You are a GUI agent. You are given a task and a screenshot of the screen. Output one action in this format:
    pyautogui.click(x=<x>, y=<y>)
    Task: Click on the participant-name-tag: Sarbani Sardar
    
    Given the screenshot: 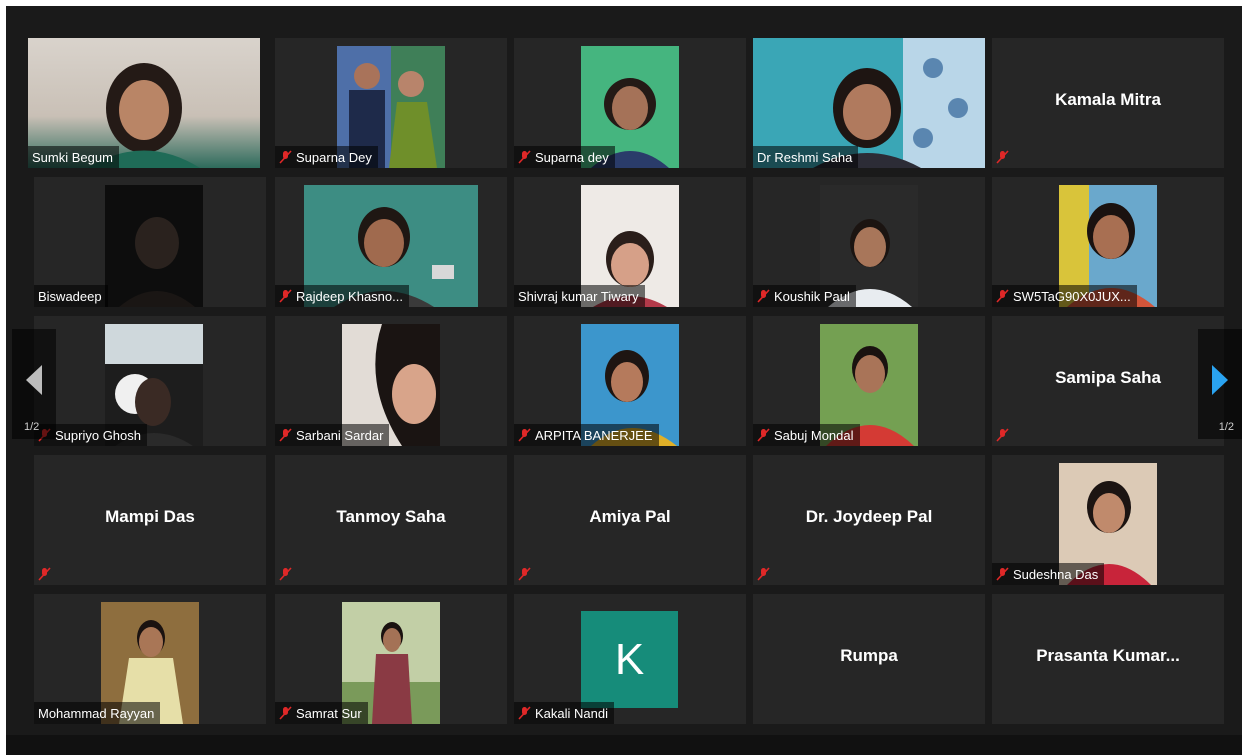 What is the action you would take?
    pyautogui.click(x=332, y=435)
    